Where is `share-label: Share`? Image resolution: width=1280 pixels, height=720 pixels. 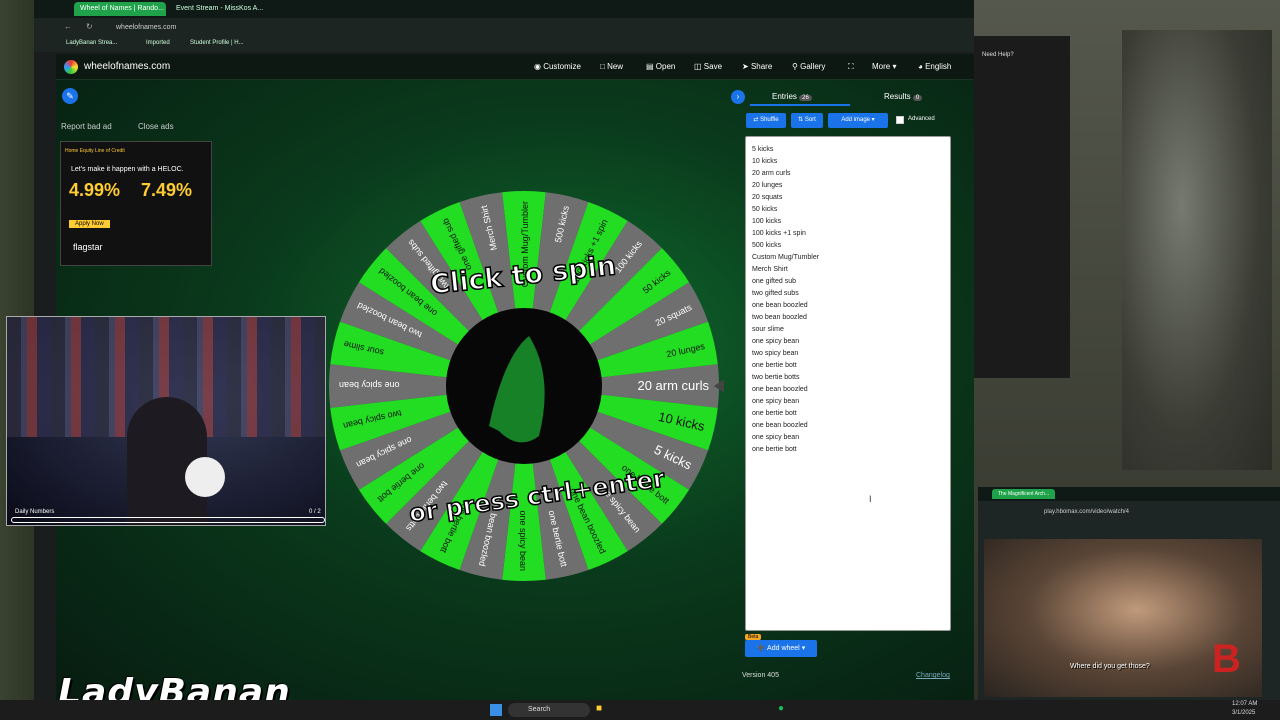 share-label: Share is located at coordinates (761, 66).